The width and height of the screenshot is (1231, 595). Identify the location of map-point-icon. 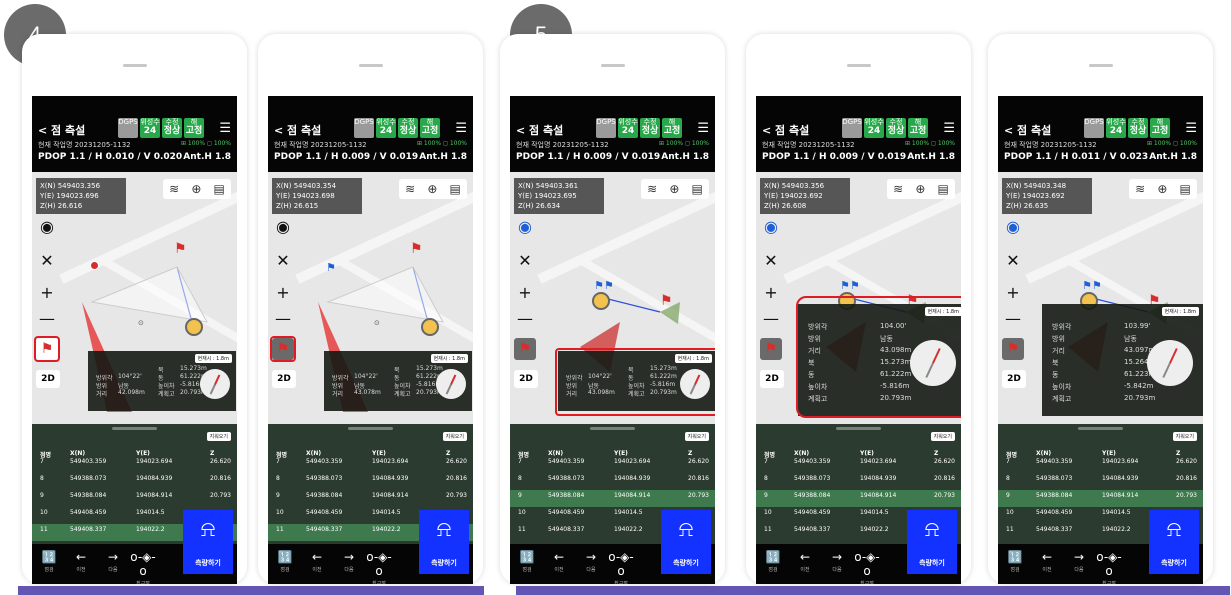
(94, 265).